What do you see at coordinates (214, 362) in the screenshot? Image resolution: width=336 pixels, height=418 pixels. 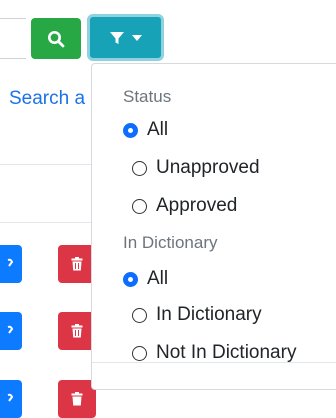 I see `dropdown-divider` at bounding box center [214, 362].